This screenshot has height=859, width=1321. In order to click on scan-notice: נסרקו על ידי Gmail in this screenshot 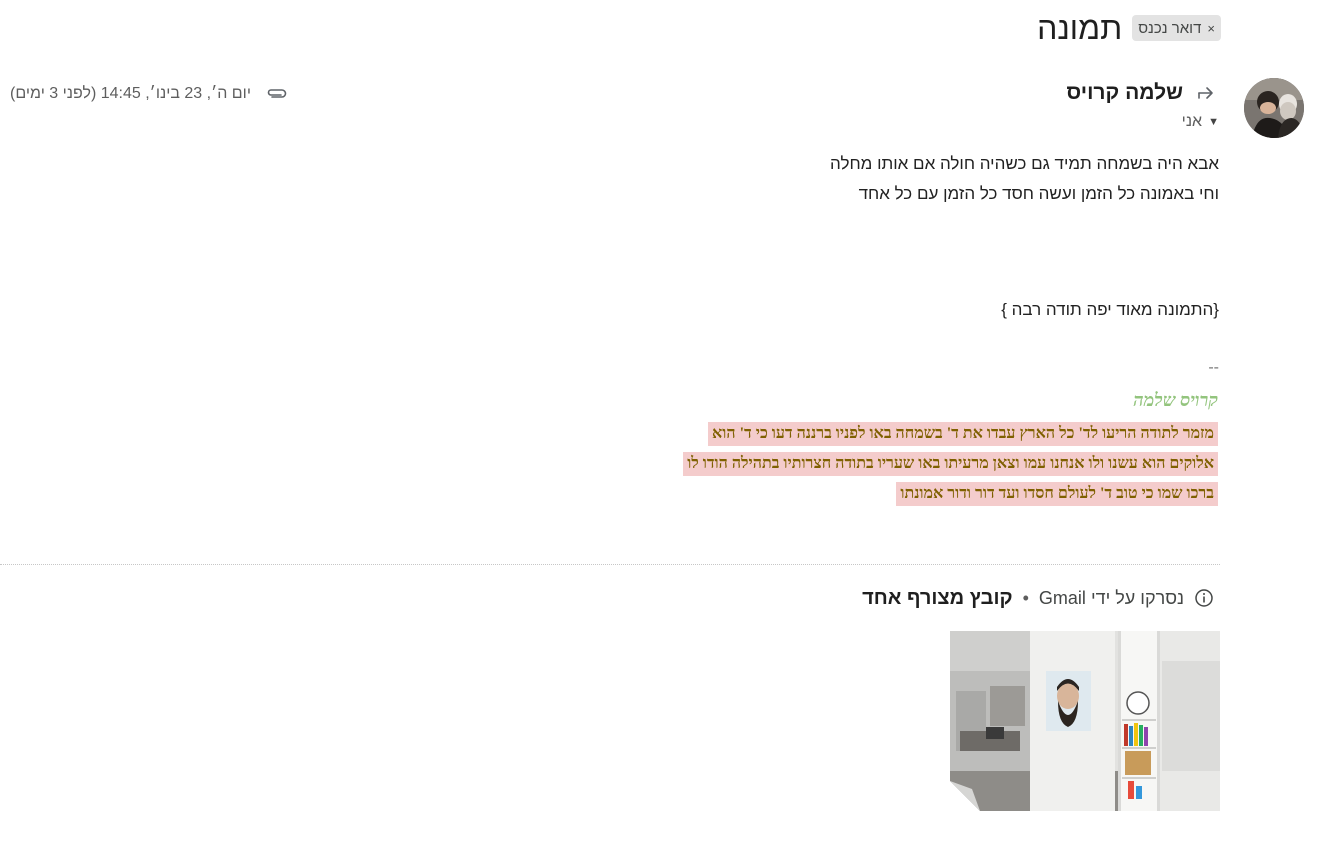, I will do `click(1111, 597)`.